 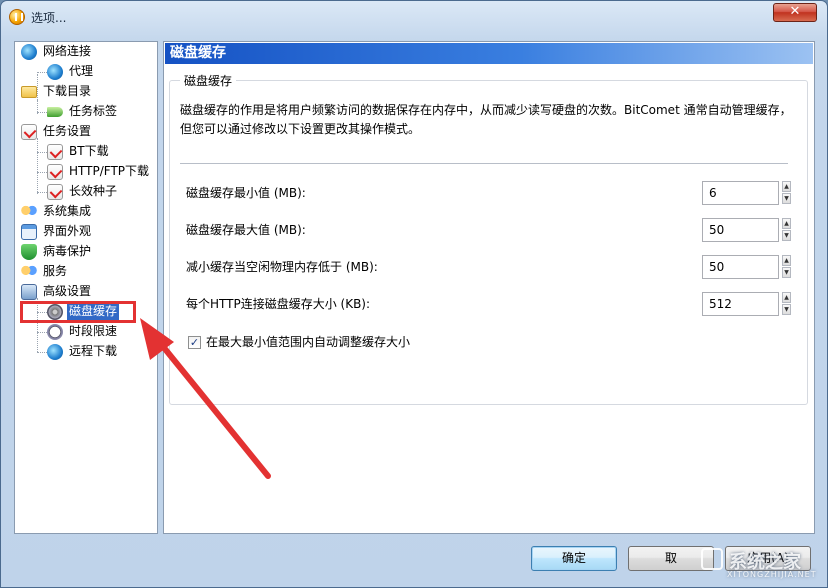 I want to click on tree-item-label: 网络连接, so click(x=67, y=51).